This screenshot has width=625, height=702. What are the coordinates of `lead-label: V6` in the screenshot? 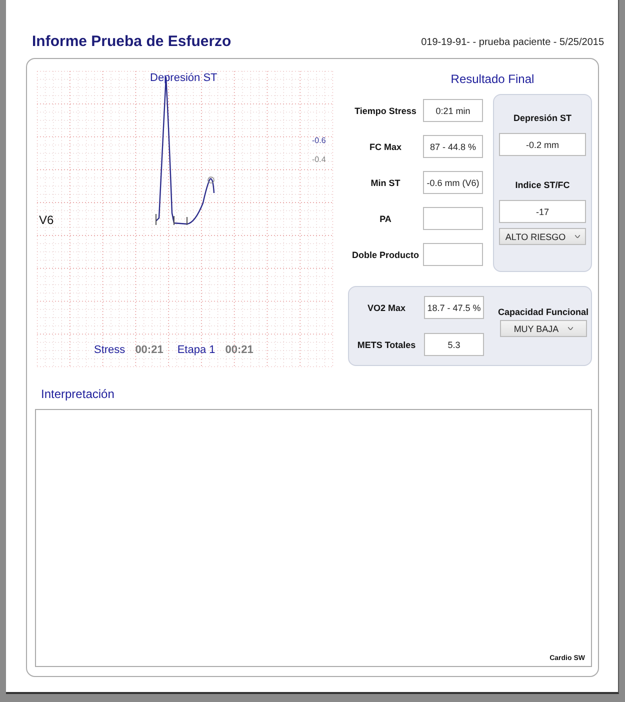 It's located at (46, 220).